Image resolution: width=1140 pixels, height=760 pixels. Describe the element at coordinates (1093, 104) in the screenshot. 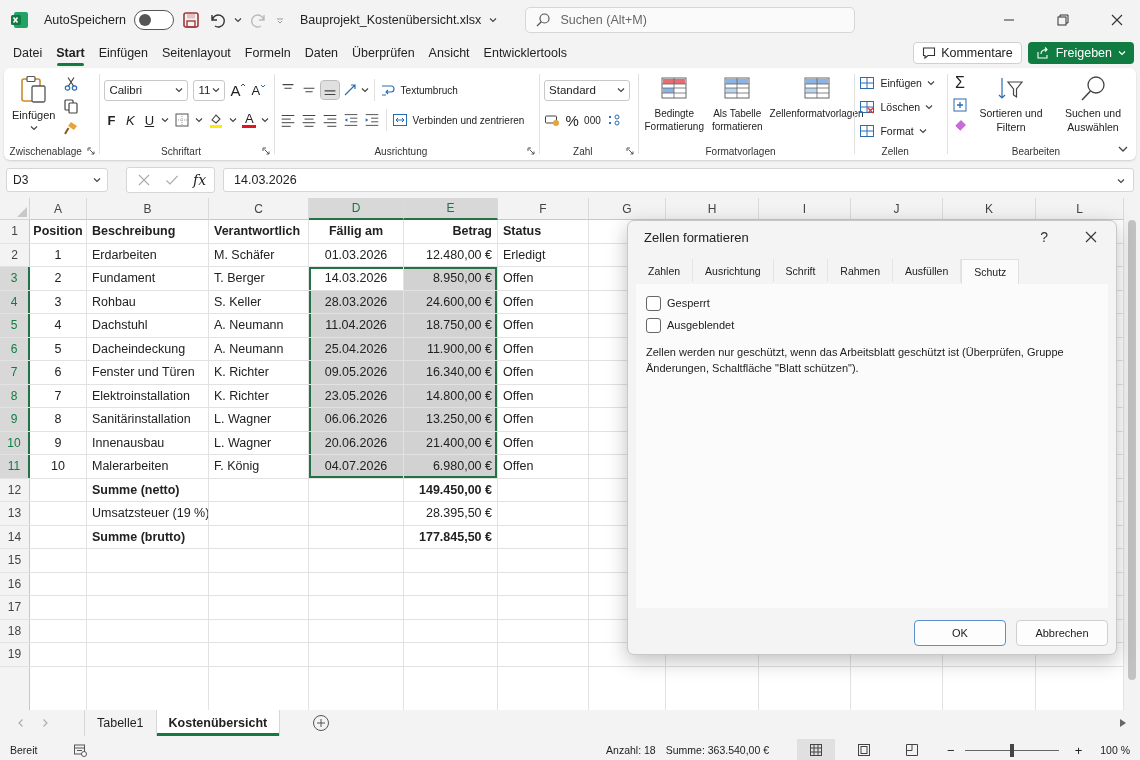

I see `find-select-button: Suchen und Auswählen` at that location.